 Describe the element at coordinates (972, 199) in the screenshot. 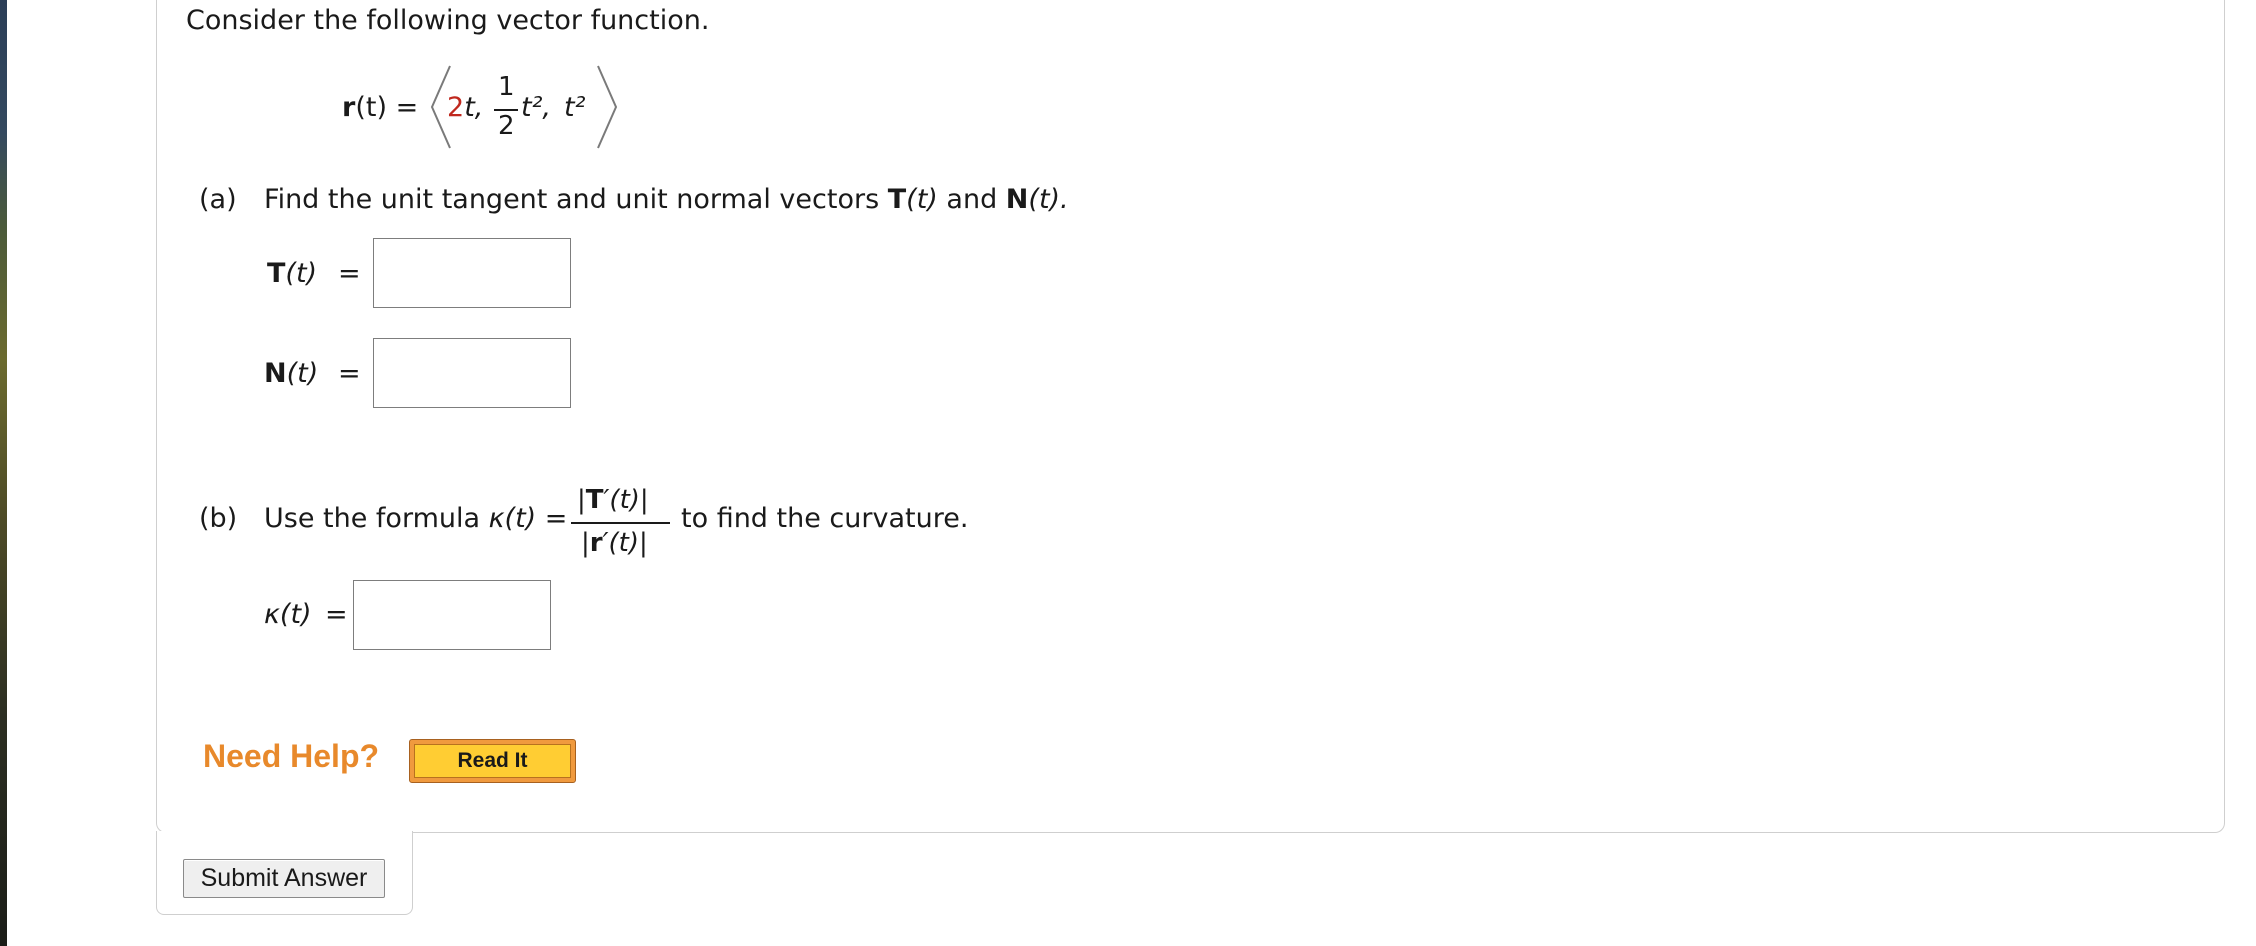

I see `and-word: and` at that location.